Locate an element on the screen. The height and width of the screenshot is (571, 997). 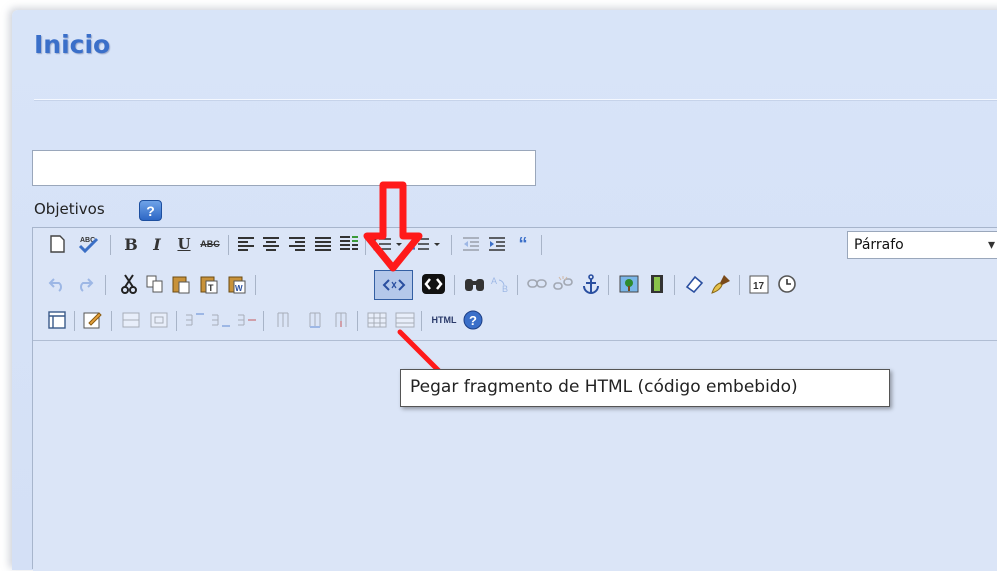
align-center-button is located at coordinates (271, 244).